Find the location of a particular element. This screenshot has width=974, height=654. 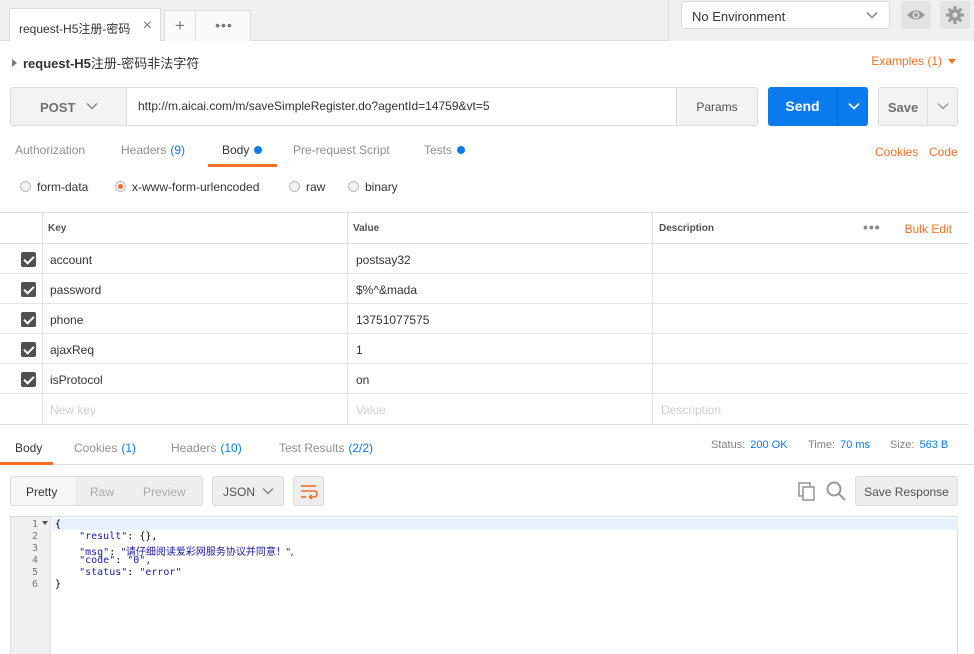

row-value-cell: $%^&mada is located at coordinates (386, 290).